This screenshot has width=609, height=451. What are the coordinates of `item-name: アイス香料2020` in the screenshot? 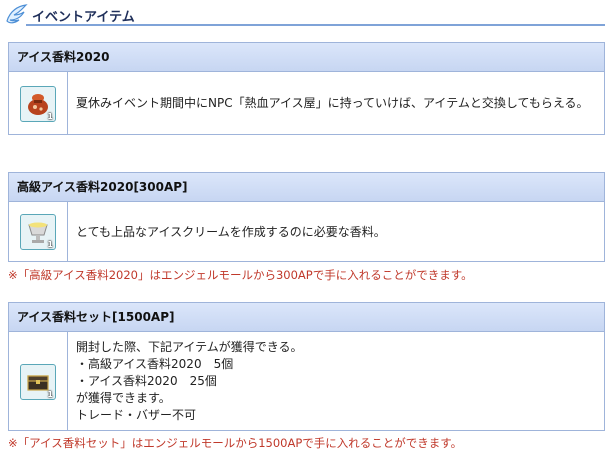 It's located at (306, 57).